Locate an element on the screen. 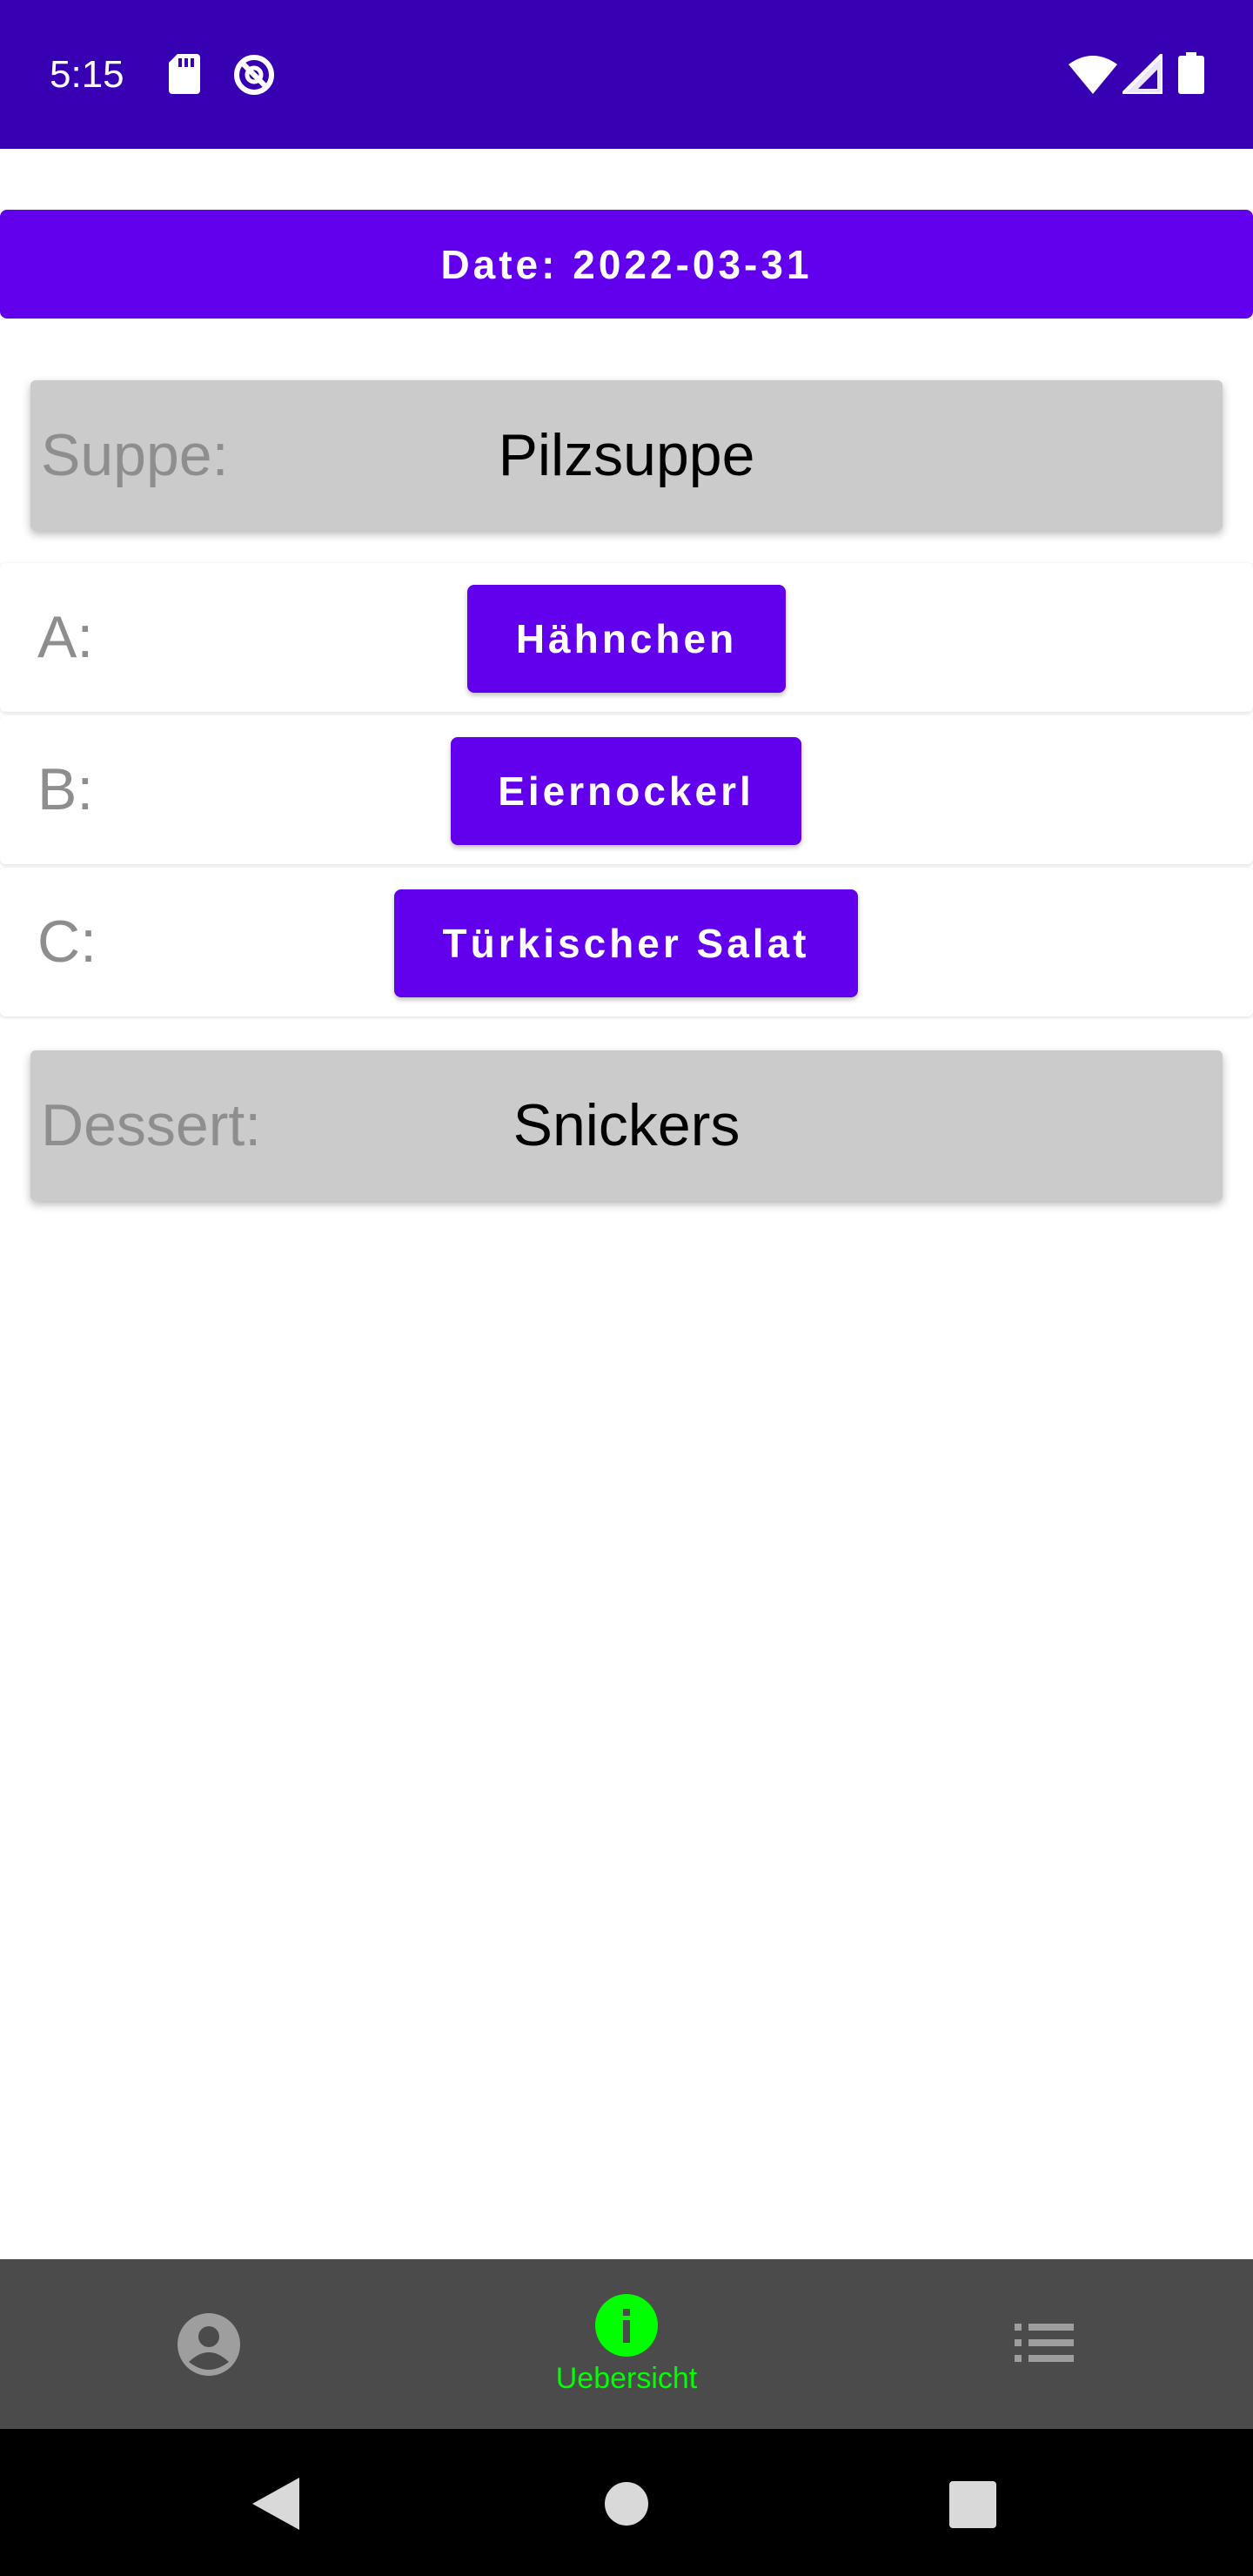 The image size is (1253, 2576). wifi-icon is located at coordinates (1093, 75).